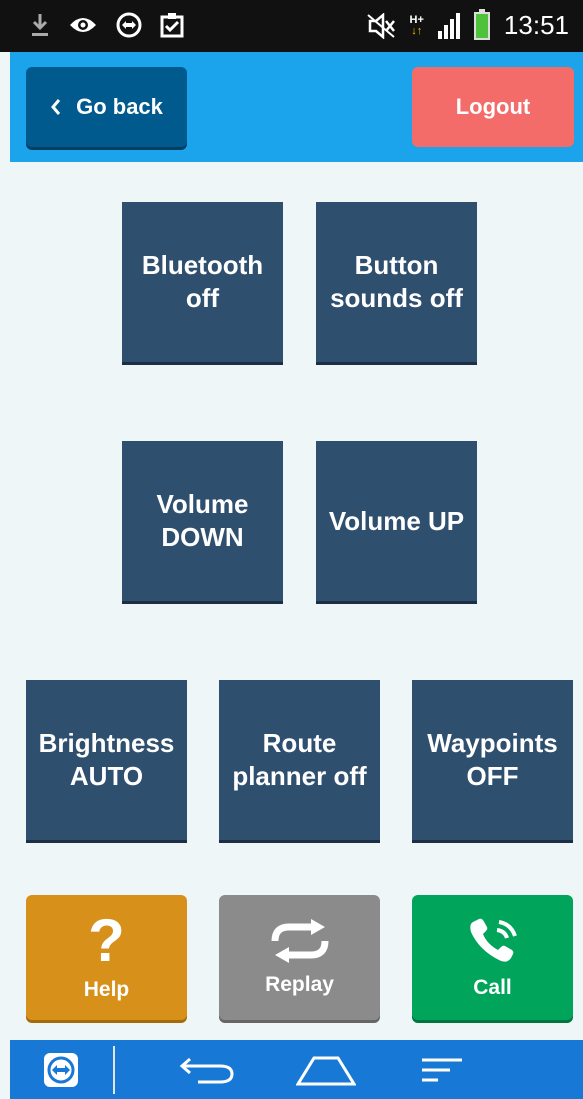 This screenshot has height=1099, width=583. I want to click on logout-button: Logout, so click(493, 107).